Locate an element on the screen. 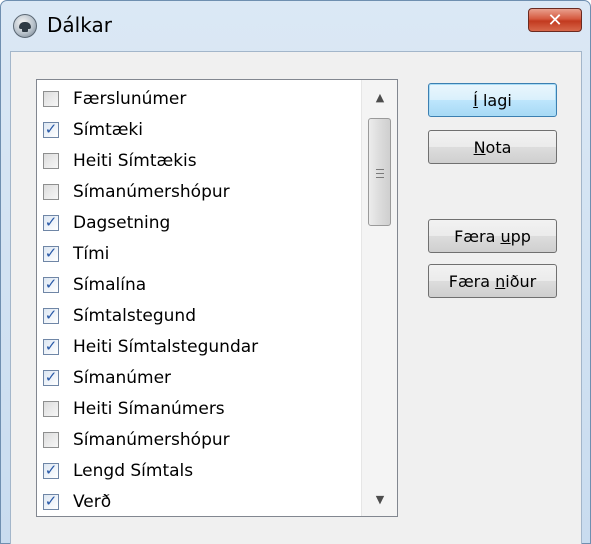 The image size is (591, 544). list-item: ✓ Lengd Símtals is located at coordinates (199, 470).